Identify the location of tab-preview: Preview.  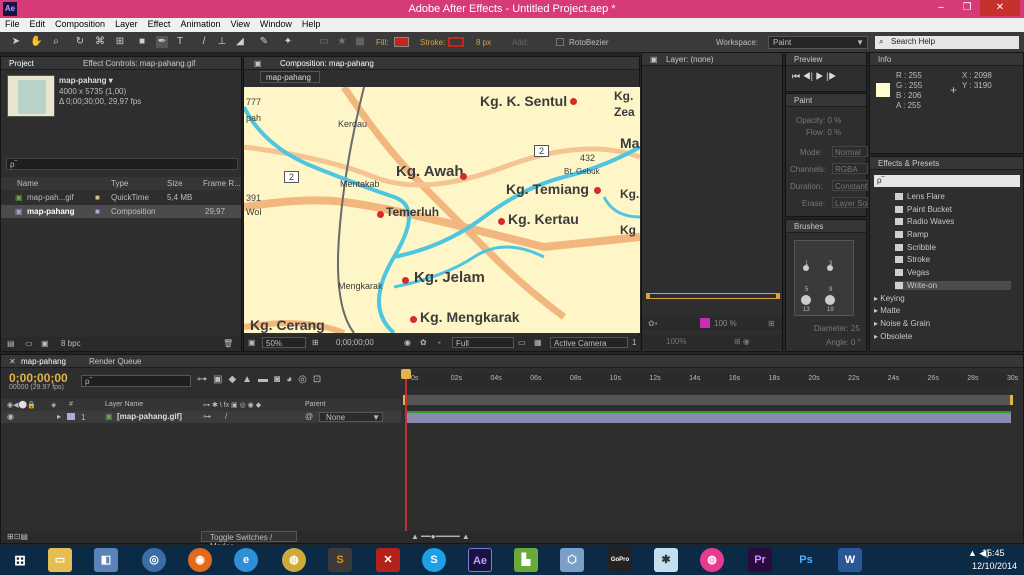
(808, 59).